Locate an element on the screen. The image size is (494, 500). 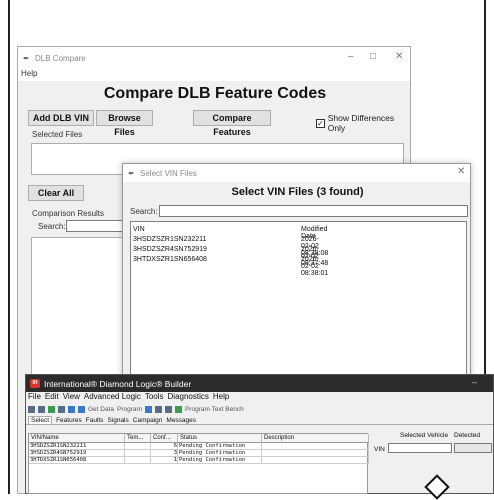
show-differences-label: Show Differences Only is located at coordinates (361, 123).